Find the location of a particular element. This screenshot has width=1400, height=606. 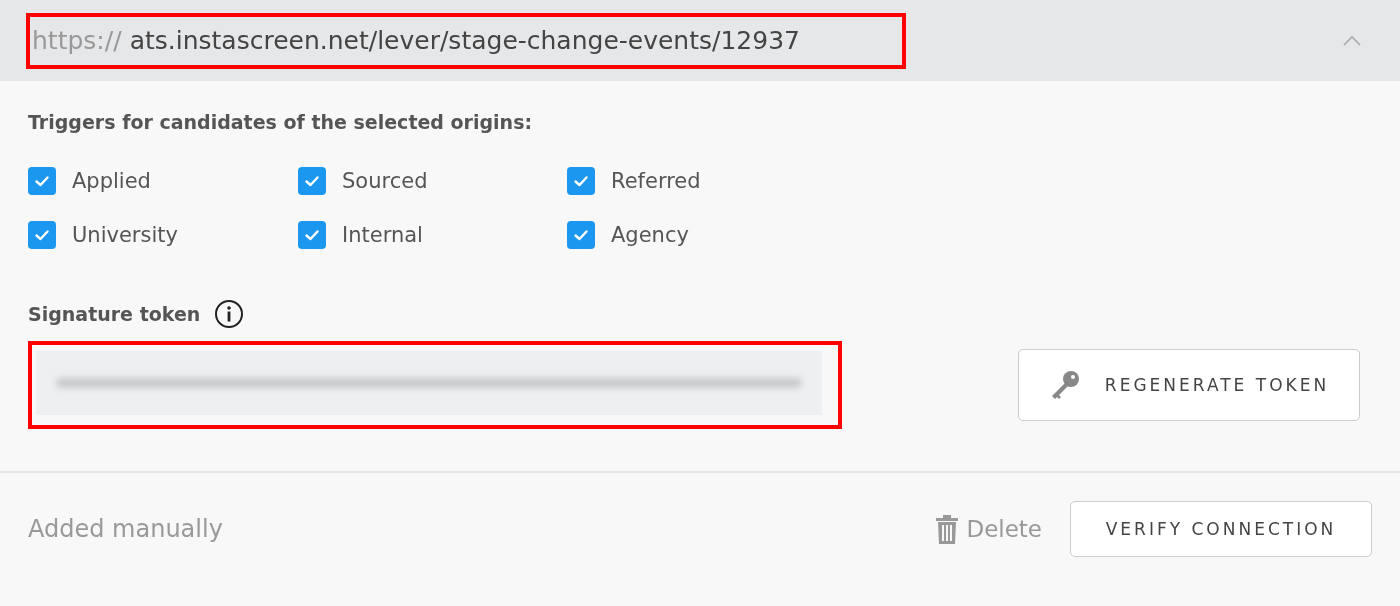

checkbox-label: Sourced is located at coordinates (385, 181).